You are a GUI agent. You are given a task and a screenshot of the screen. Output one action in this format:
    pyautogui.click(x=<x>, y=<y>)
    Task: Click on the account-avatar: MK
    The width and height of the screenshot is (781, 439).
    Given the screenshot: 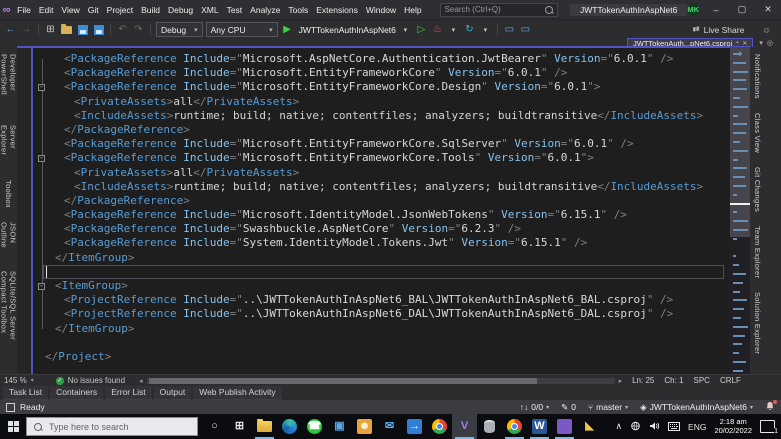 What is the action you would take?
    pyautogui.click(x=693, y=9)
    